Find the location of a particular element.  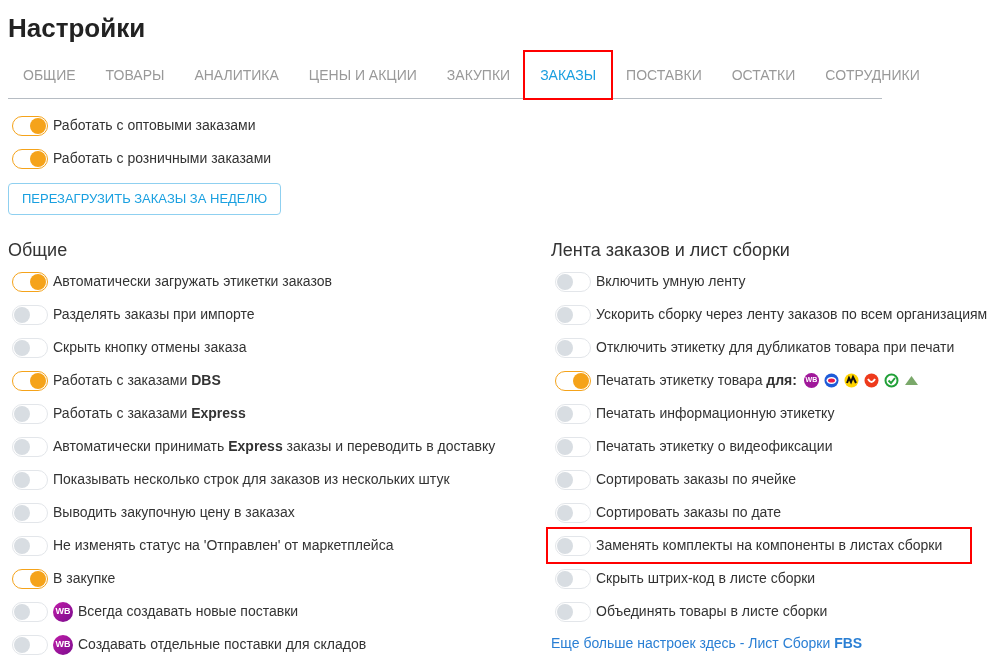

setting-label: Печатать этикетку товара для: is located at coordinates (696, 380).